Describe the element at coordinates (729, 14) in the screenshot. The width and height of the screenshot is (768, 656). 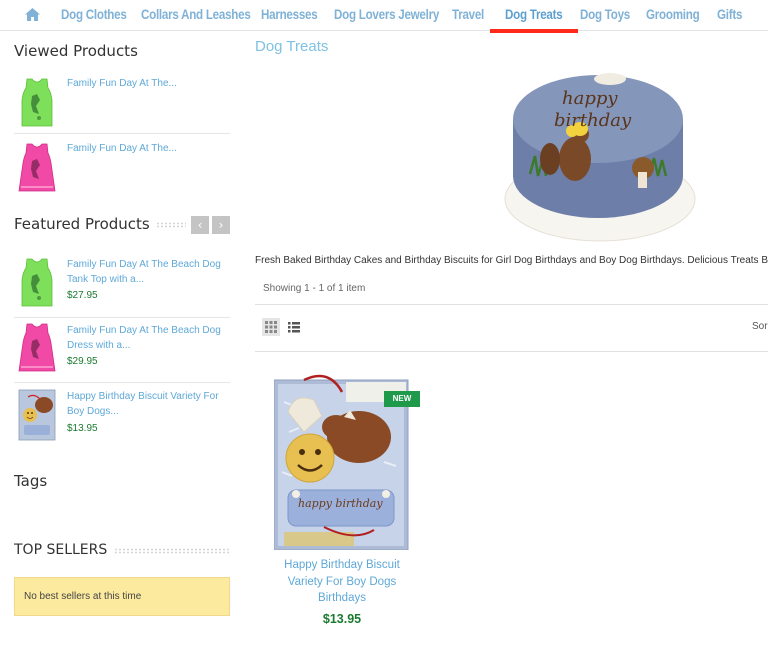
I see `nav-gifts: Gifts` at that location.